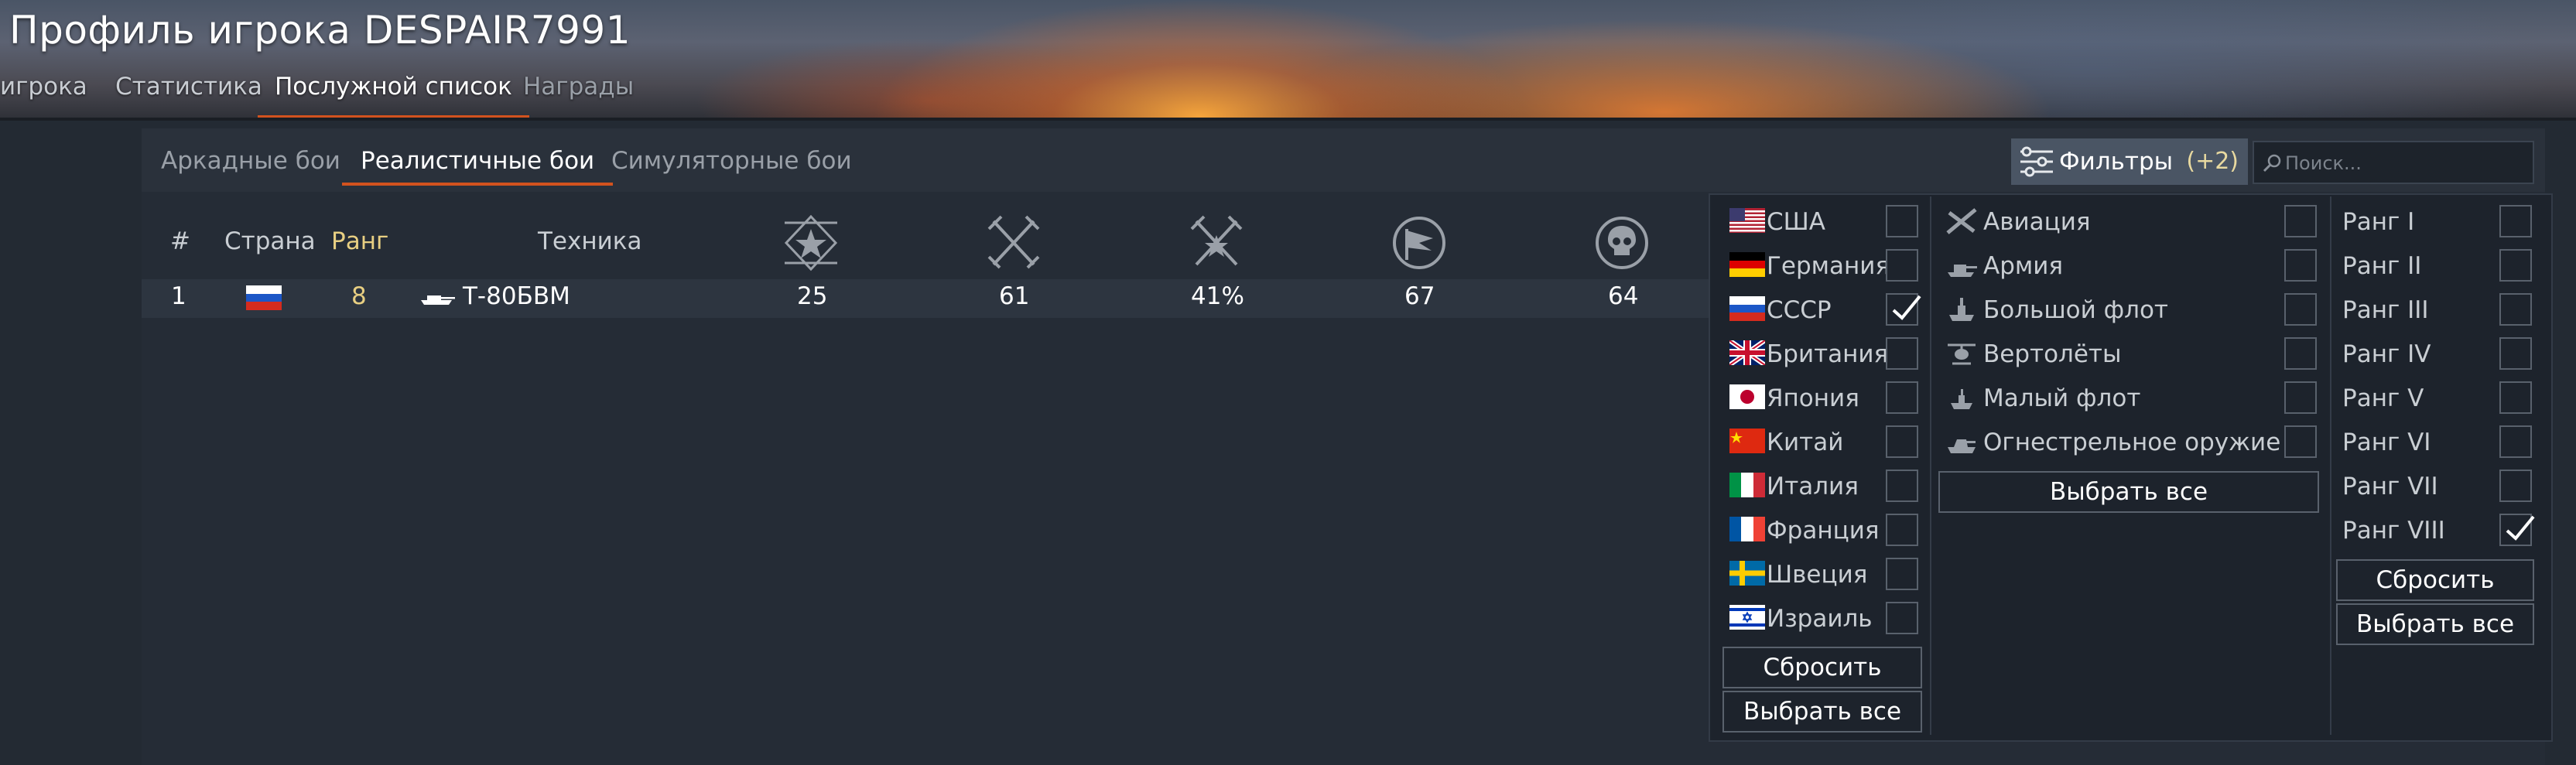  I want to click on rank-filter-item: Ранг IV, so click(2439, 354).